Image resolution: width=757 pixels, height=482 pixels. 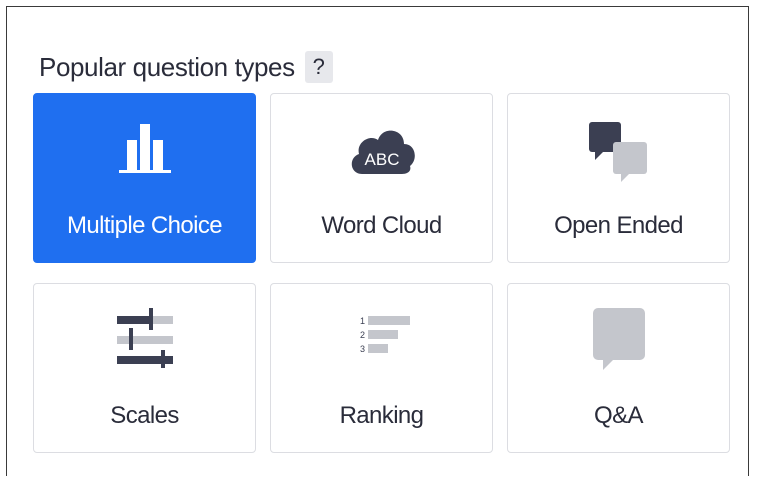 What do you see at coordinates (144, 178) in the screenshot?
I see `question-type-multiple-choice: Multiple Choice` at bounding box center [144, 178].